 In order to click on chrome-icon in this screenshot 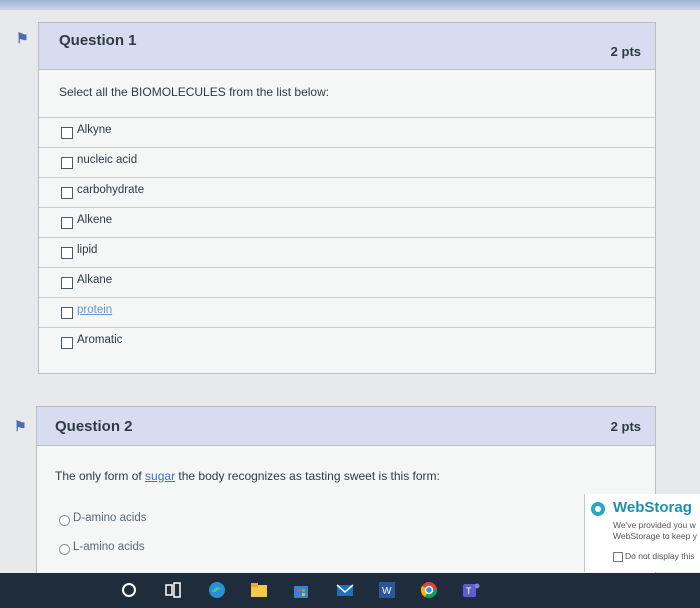, I will do `click(429, 590)`.